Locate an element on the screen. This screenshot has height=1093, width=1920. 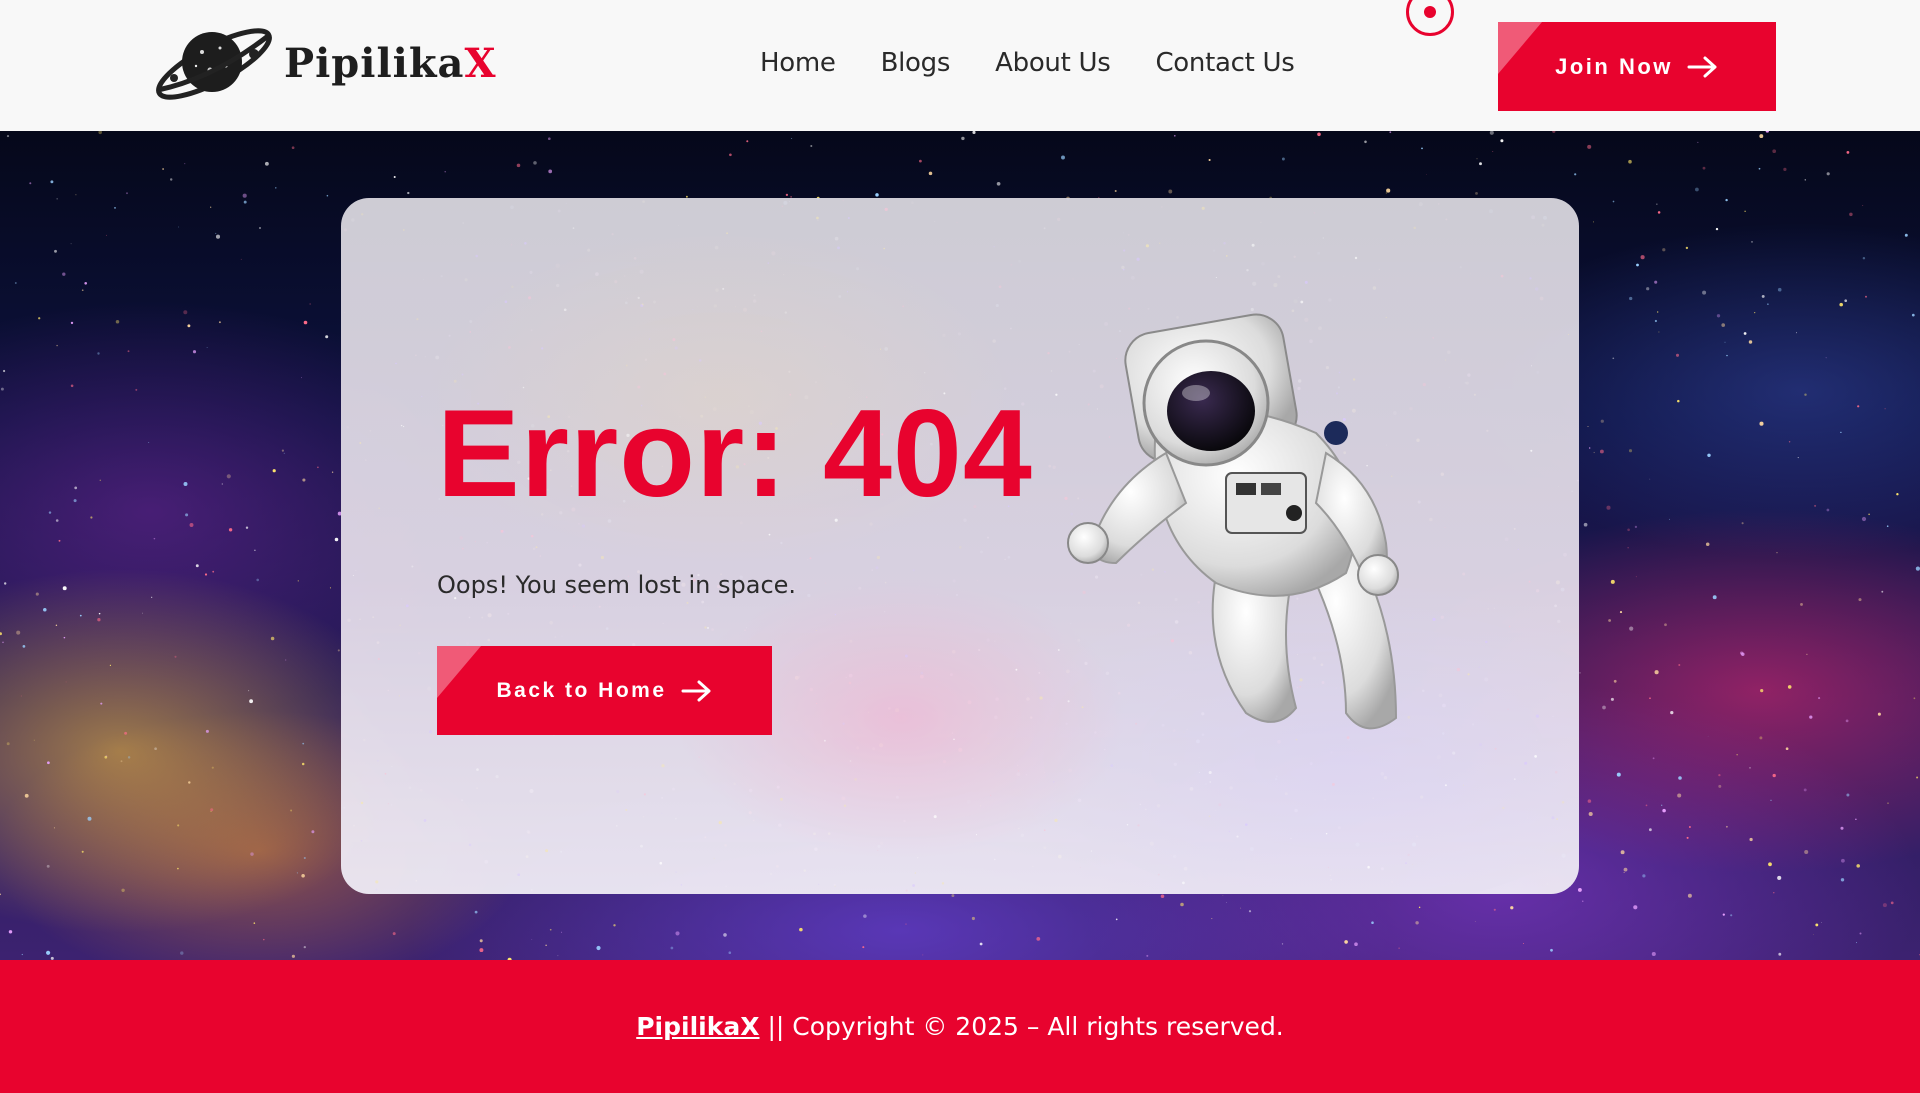
brand-name: PipilikaX is located at coordinates (390, 63).